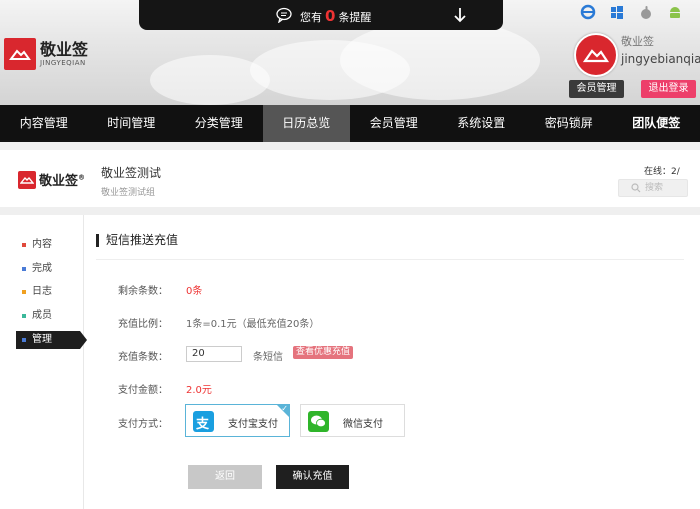 This screenshot has width=700, height=509. What do you see at coordinates (318, 421) in the screenshot?
I see `wechat-icon` at bounding box center [318, 421].